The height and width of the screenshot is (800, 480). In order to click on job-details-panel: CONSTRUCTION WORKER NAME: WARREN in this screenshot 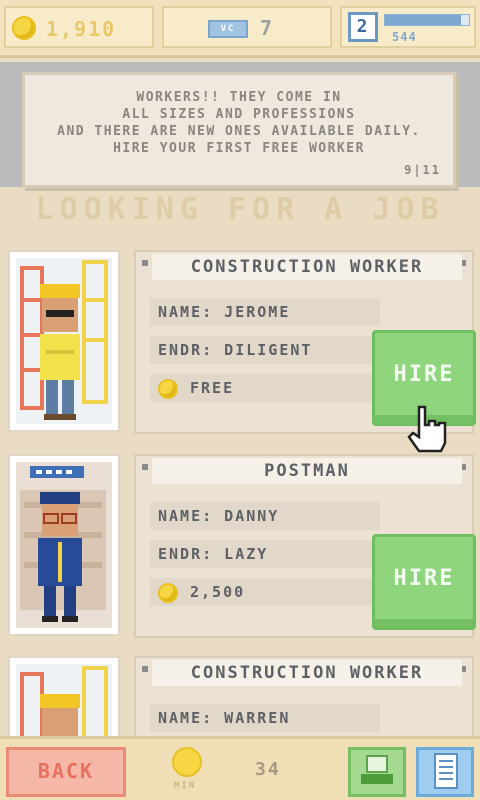, I will do `click(304, 696)`.